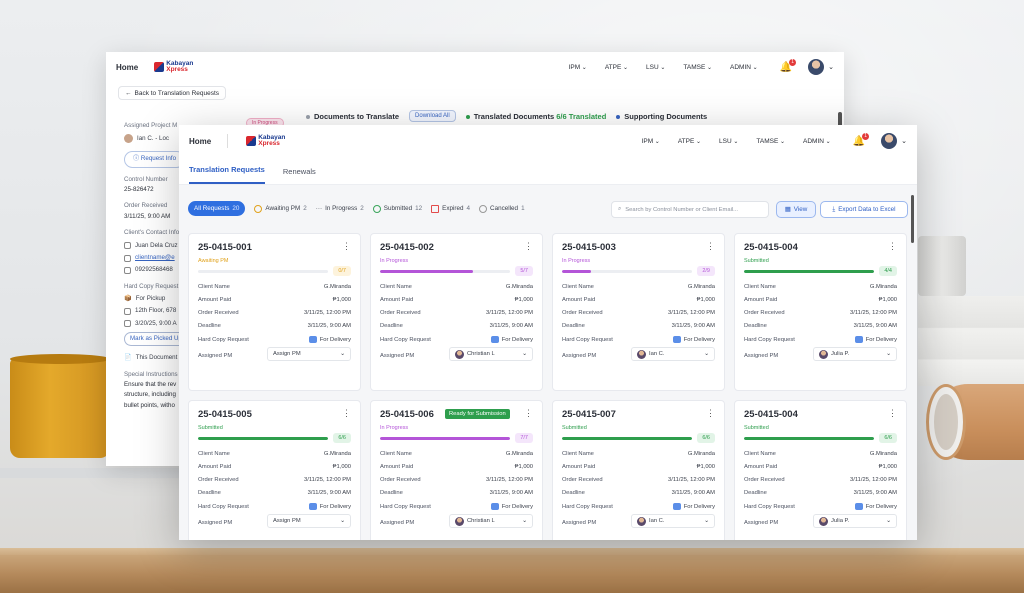  What do you see at coordinates (535, 116) in the screenshot?
I see `tab-translated-documents: Translated Documents 6/6 Translated` at bounding box center [535, 116].